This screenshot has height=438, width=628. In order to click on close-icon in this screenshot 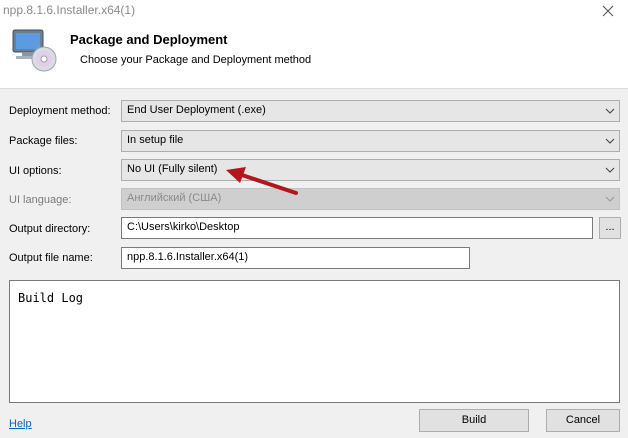, I will do `click(608, 11)`.